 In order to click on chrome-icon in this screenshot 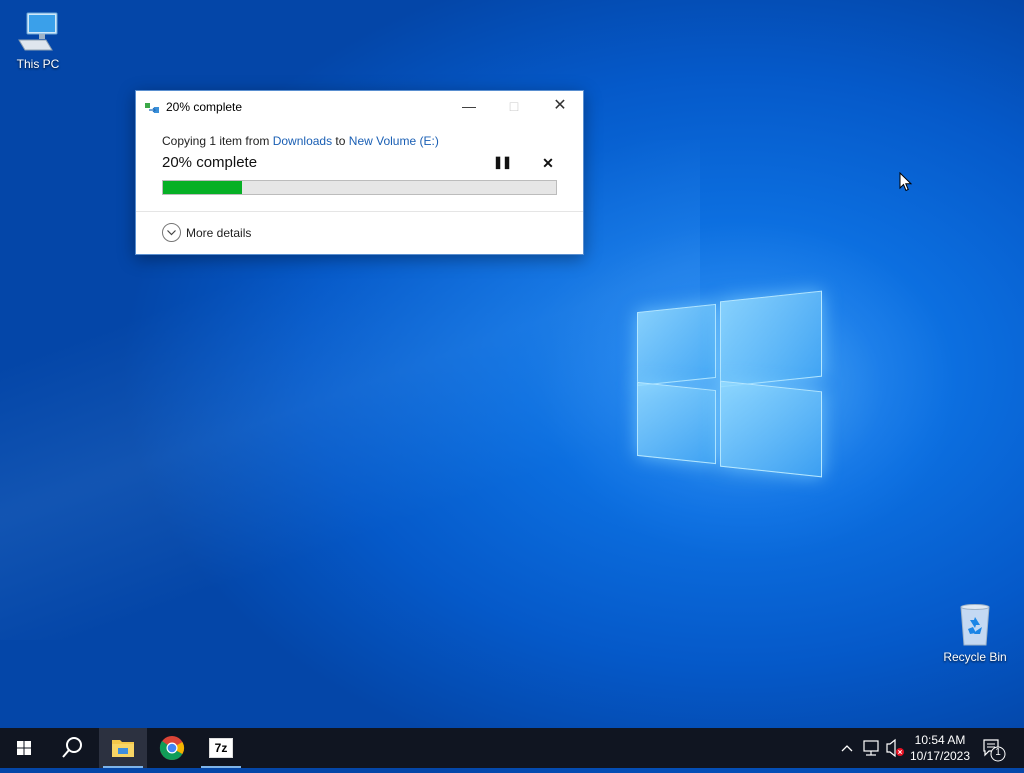, I will do `click(172, 748)`.